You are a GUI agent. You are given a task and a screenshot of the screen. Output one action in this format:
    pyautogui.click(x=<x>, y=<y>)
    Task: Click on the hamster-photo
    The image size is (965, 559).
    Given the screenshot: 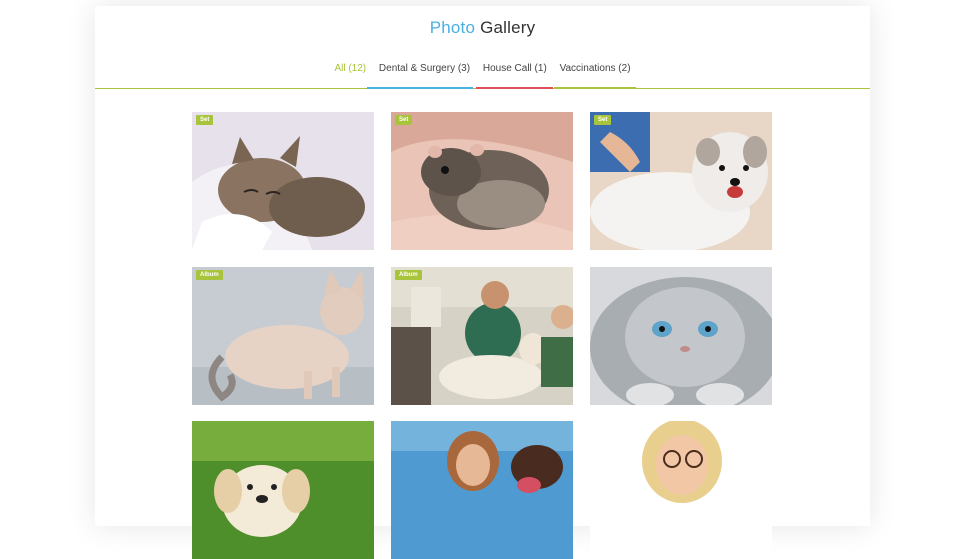 What is the action you would take?
    pyautogui.click(x=482, y=181)
    